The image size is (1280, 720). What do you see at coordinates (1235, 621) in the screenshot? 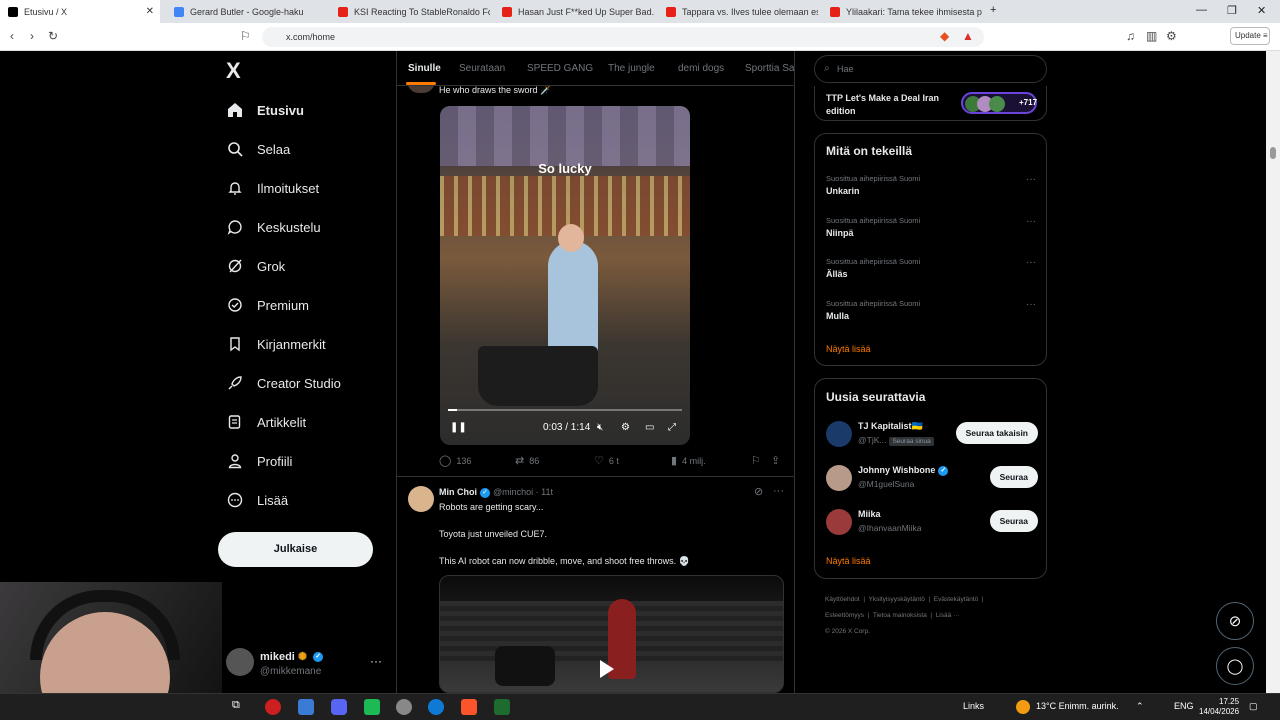
I see `grok-fab-icon: ⊘` at bounding box center [1235, 621].